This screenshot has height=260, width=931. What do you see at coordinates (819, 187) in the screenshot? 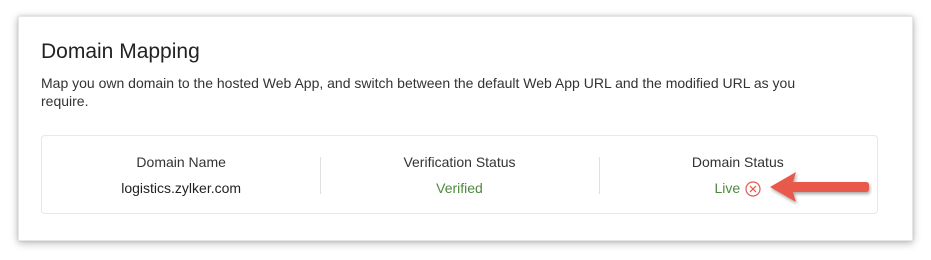
I see `annotation-arrow-icon` at bounding box center [819, 187].